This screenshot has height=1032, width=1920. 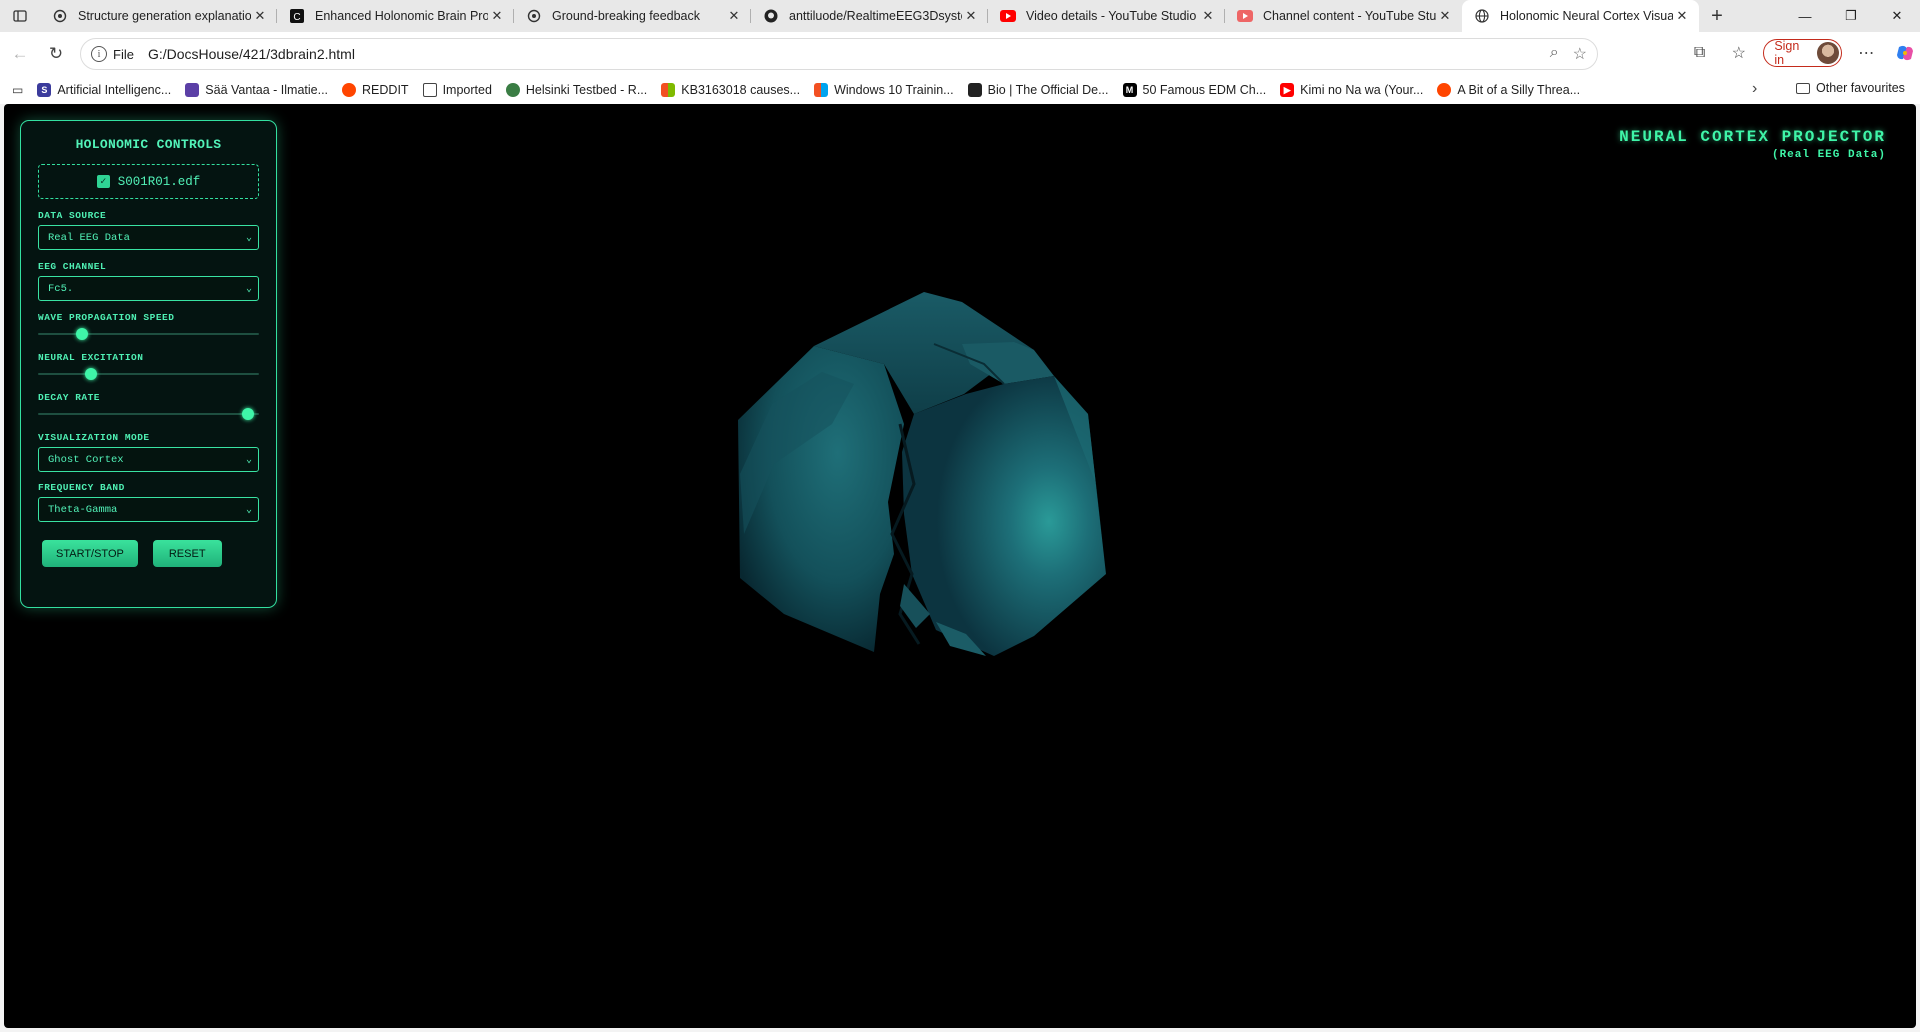 I want to click on toolbar-right: ⧉ ☆ Sign in ⋯, so click(x=1802, y=53).